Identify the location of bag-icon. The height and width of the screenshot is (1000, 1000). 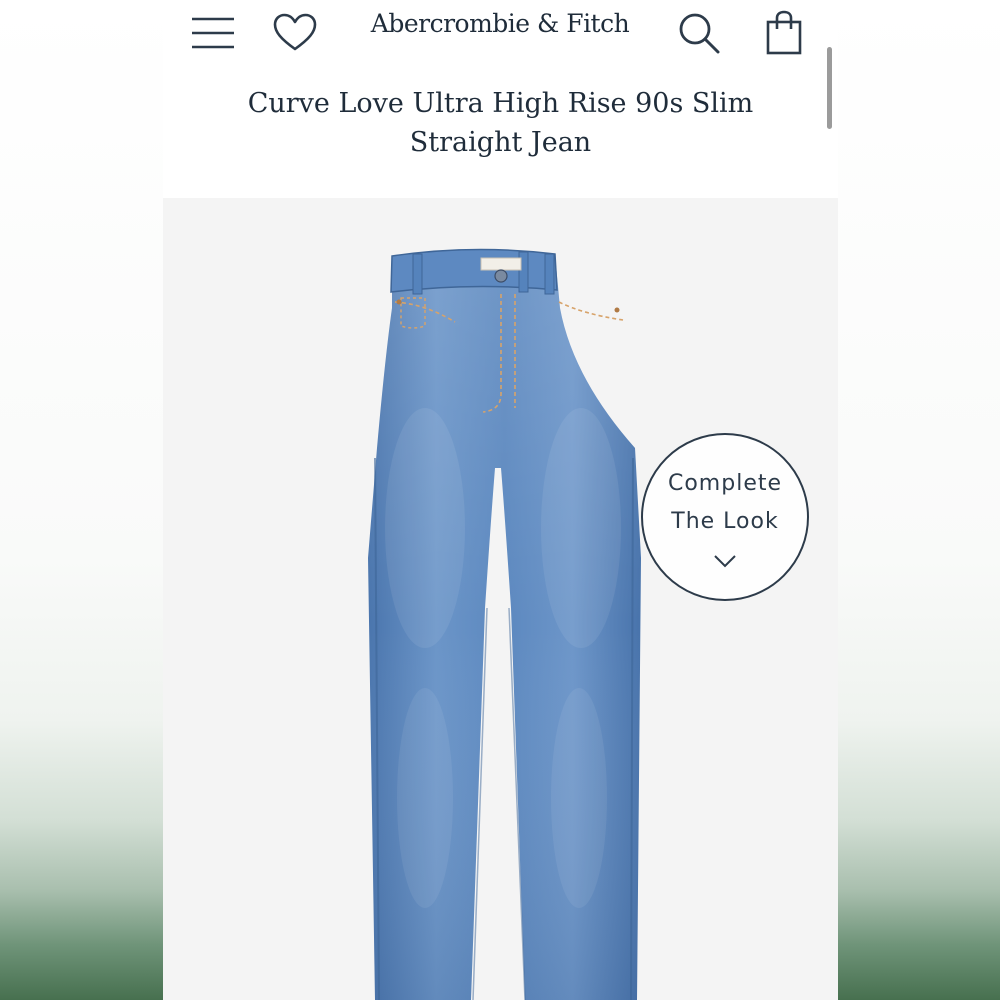
(784, 33).